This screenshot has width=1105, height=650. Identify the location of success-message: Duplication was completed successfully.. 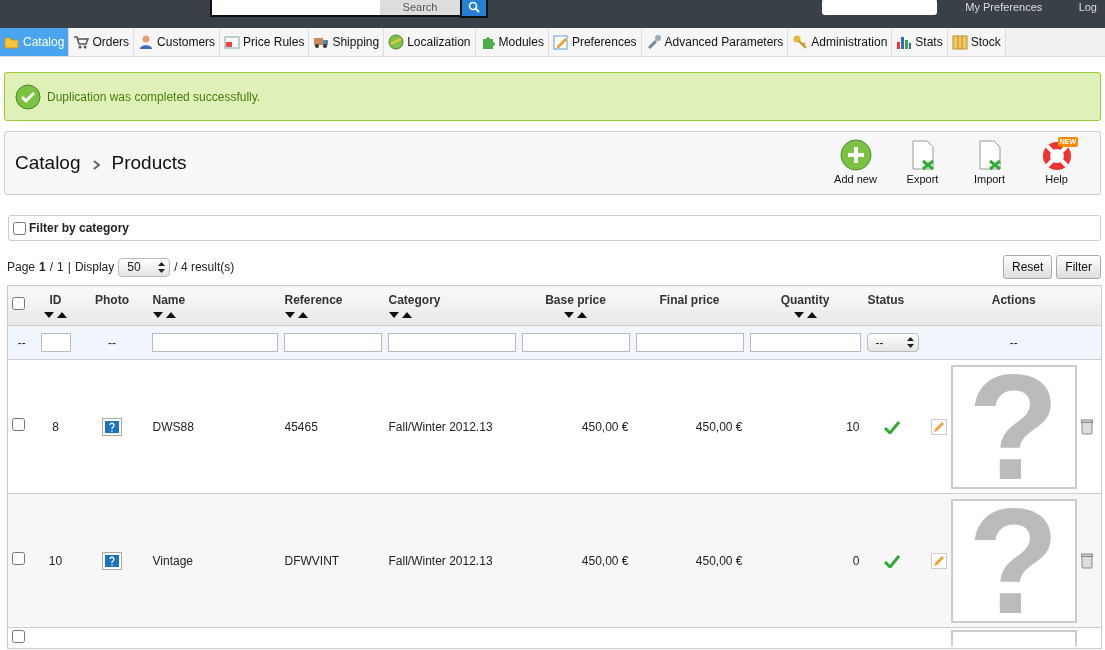
(154, 97).